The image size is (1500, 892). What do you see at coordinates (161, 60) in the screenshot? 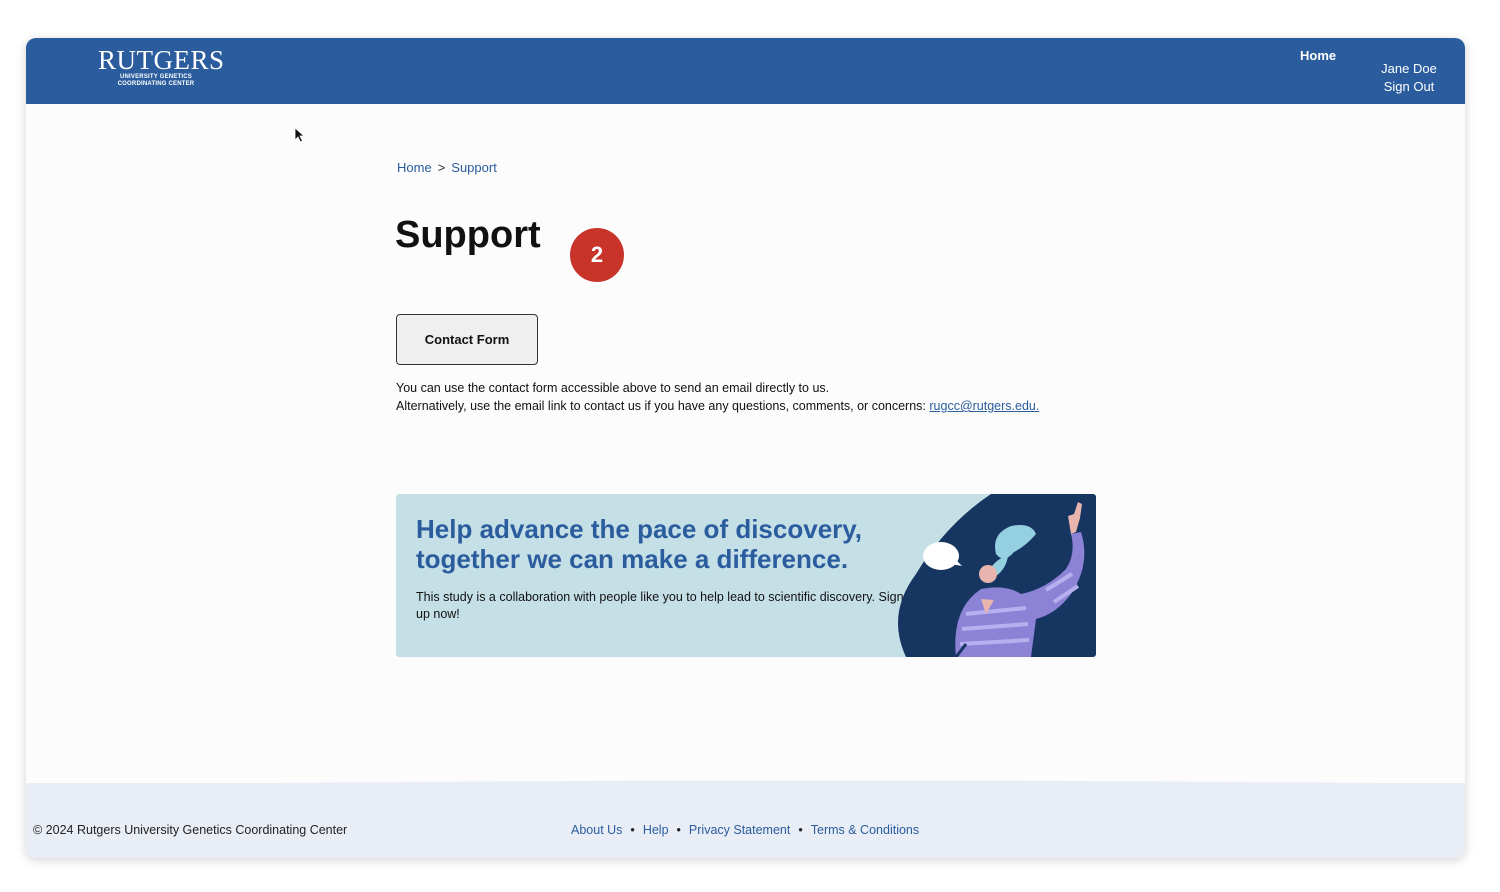
I see `logo-wordmark: RUTGERS` at bounding box center [161, 60].